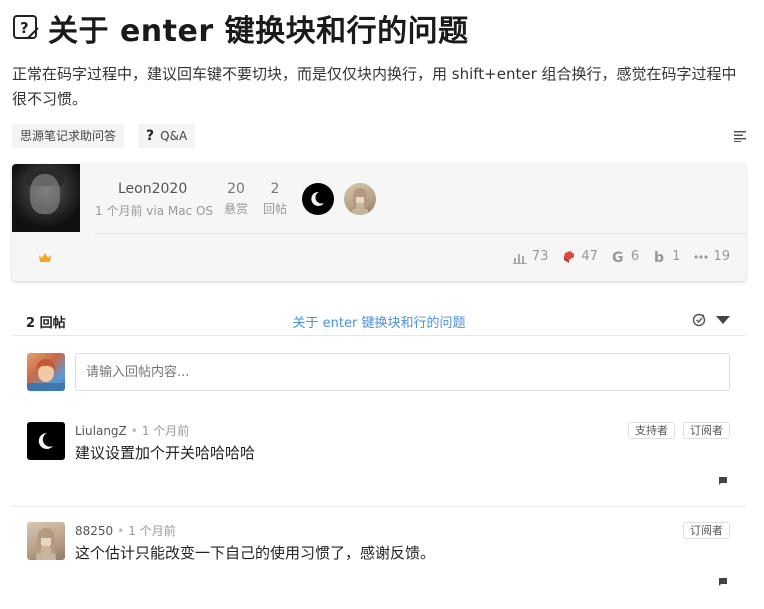 This screenshot has height=609, width=764. I want to click on tag-siyuan-help: 思源笔记求助问答, so click(68, 136).